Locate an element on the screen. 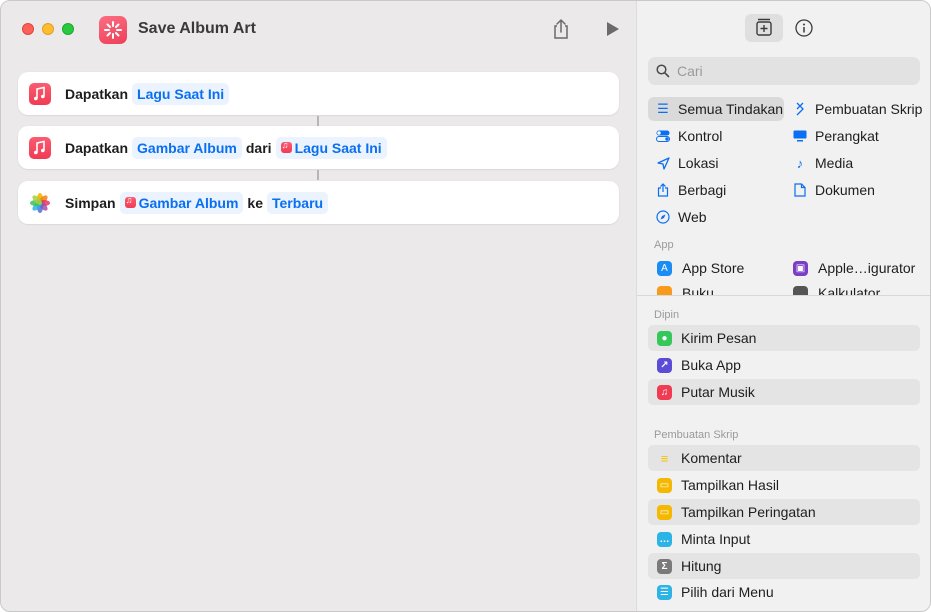 This screenshot has height=612, width=931. script-show-result: ▭ Tampilkan Hasil is located at coordinates (784, 485).